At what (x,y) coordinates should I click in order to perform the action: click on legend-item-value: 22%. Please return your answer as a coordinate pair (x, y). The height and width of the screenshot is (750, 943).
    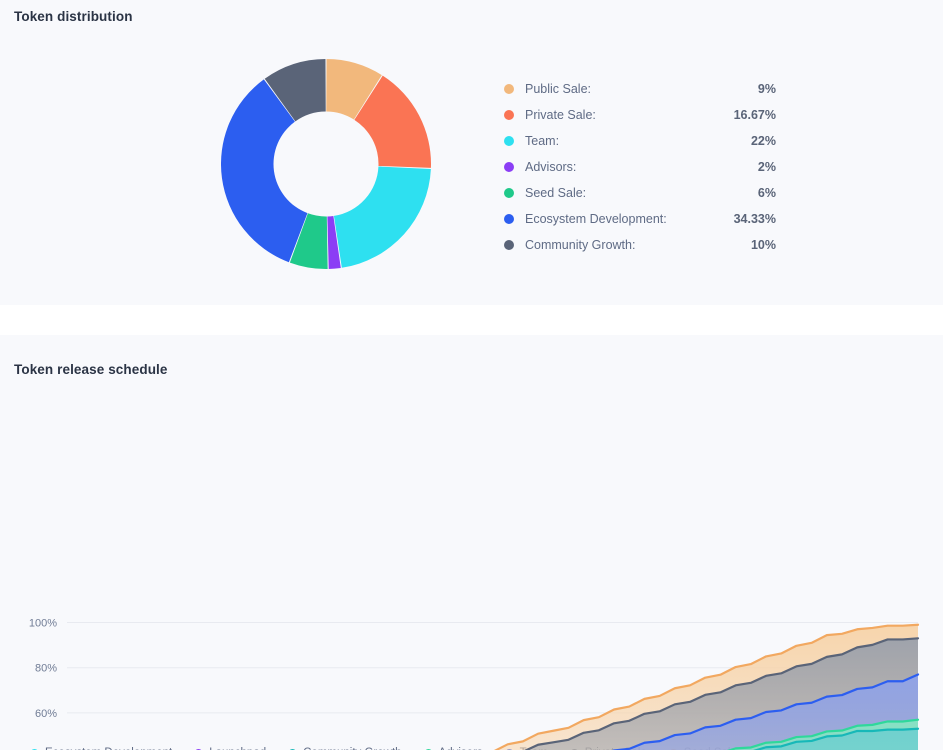
    Looking at the image, I should click on (763, 141).